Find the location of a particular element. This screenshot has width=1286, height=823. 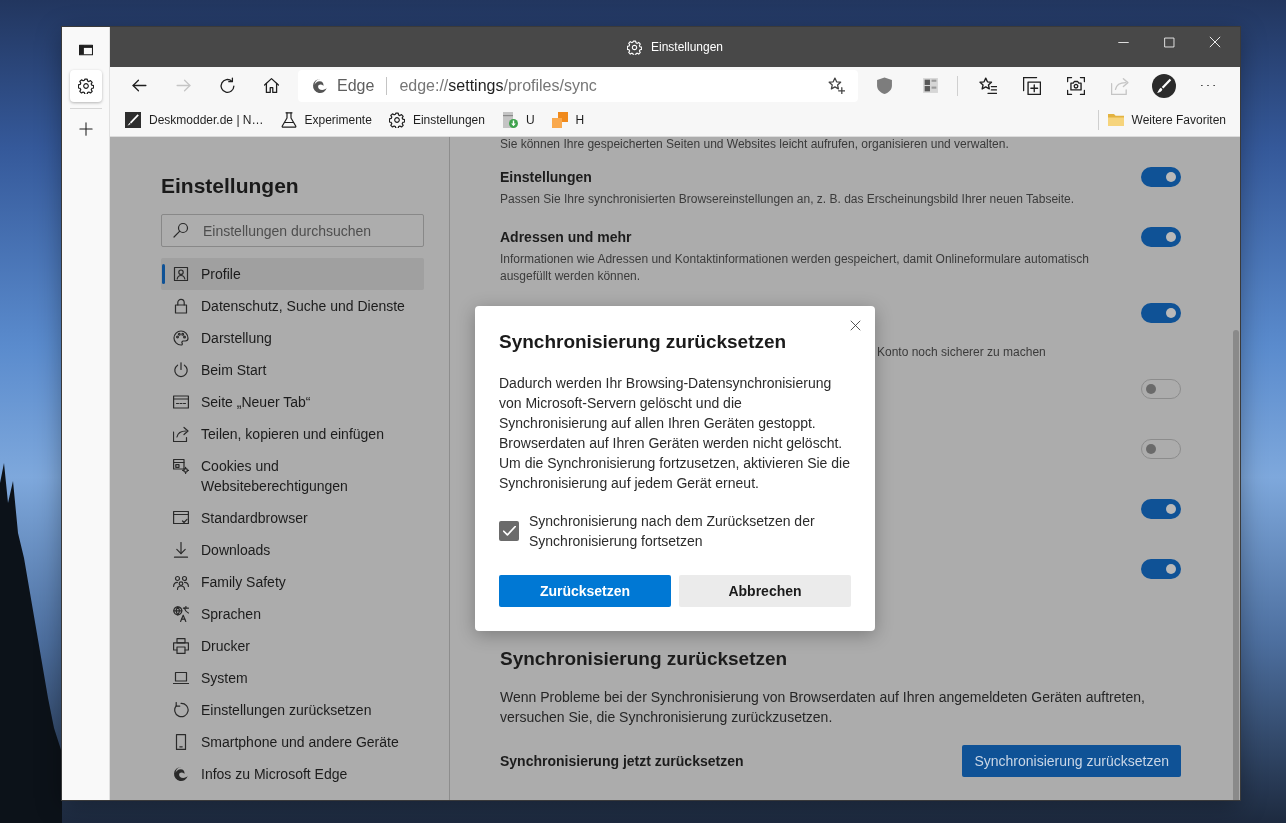

reset-button: Zurücksetzen is located at coordinates (585, 591).